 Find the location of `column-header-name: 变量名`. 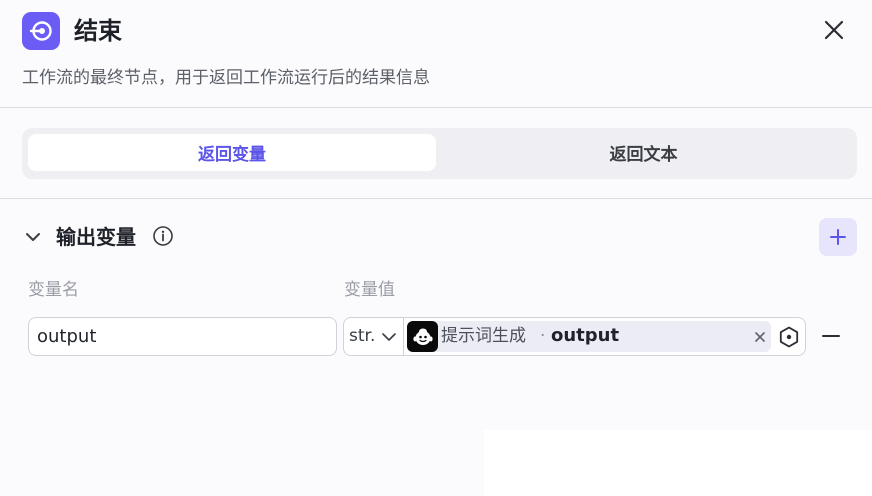

column-header-name: 变量名 is located at coordinates (53, 290).